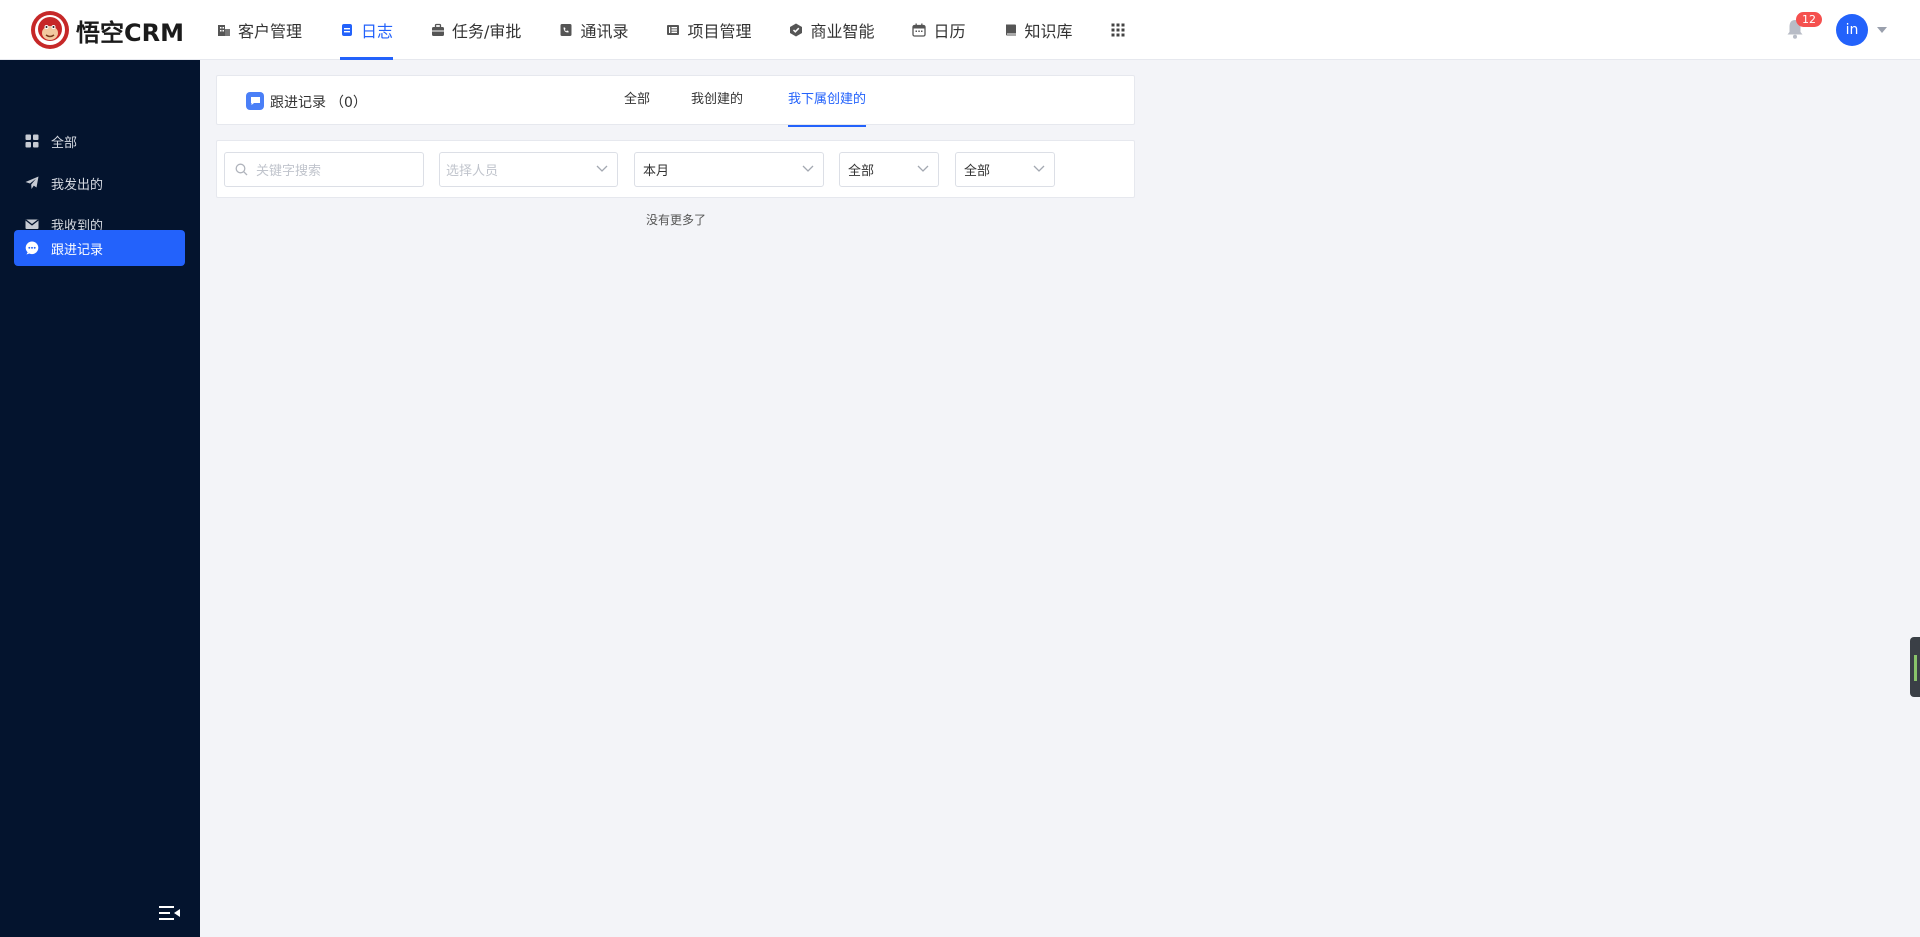 The width and height of the screenshot is (1920, 937). What do you see at coordinates (796, 30) in the screenshot?
I see `bi-icon` at bounding box center [796, 30].